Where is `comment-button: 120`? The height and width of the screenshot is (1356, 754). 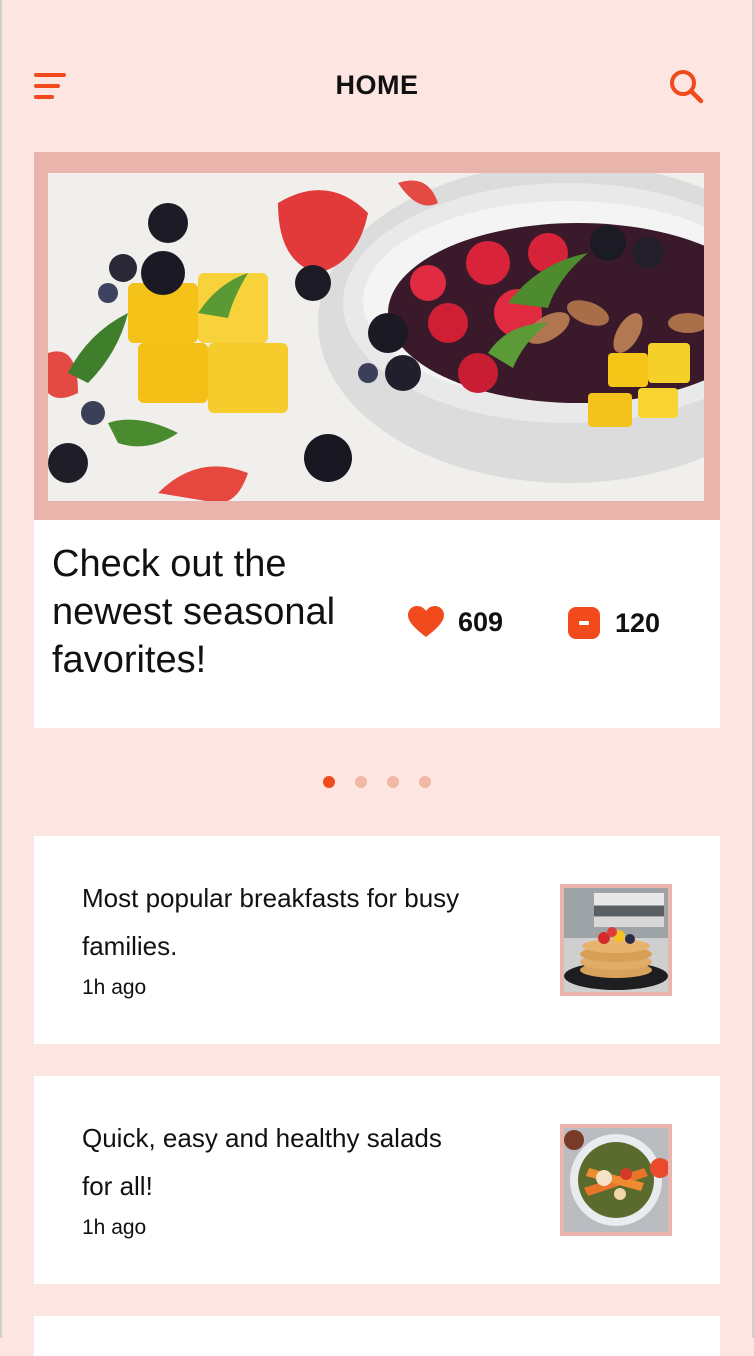 comment-button: 120 is located at coordinates (613, 623).